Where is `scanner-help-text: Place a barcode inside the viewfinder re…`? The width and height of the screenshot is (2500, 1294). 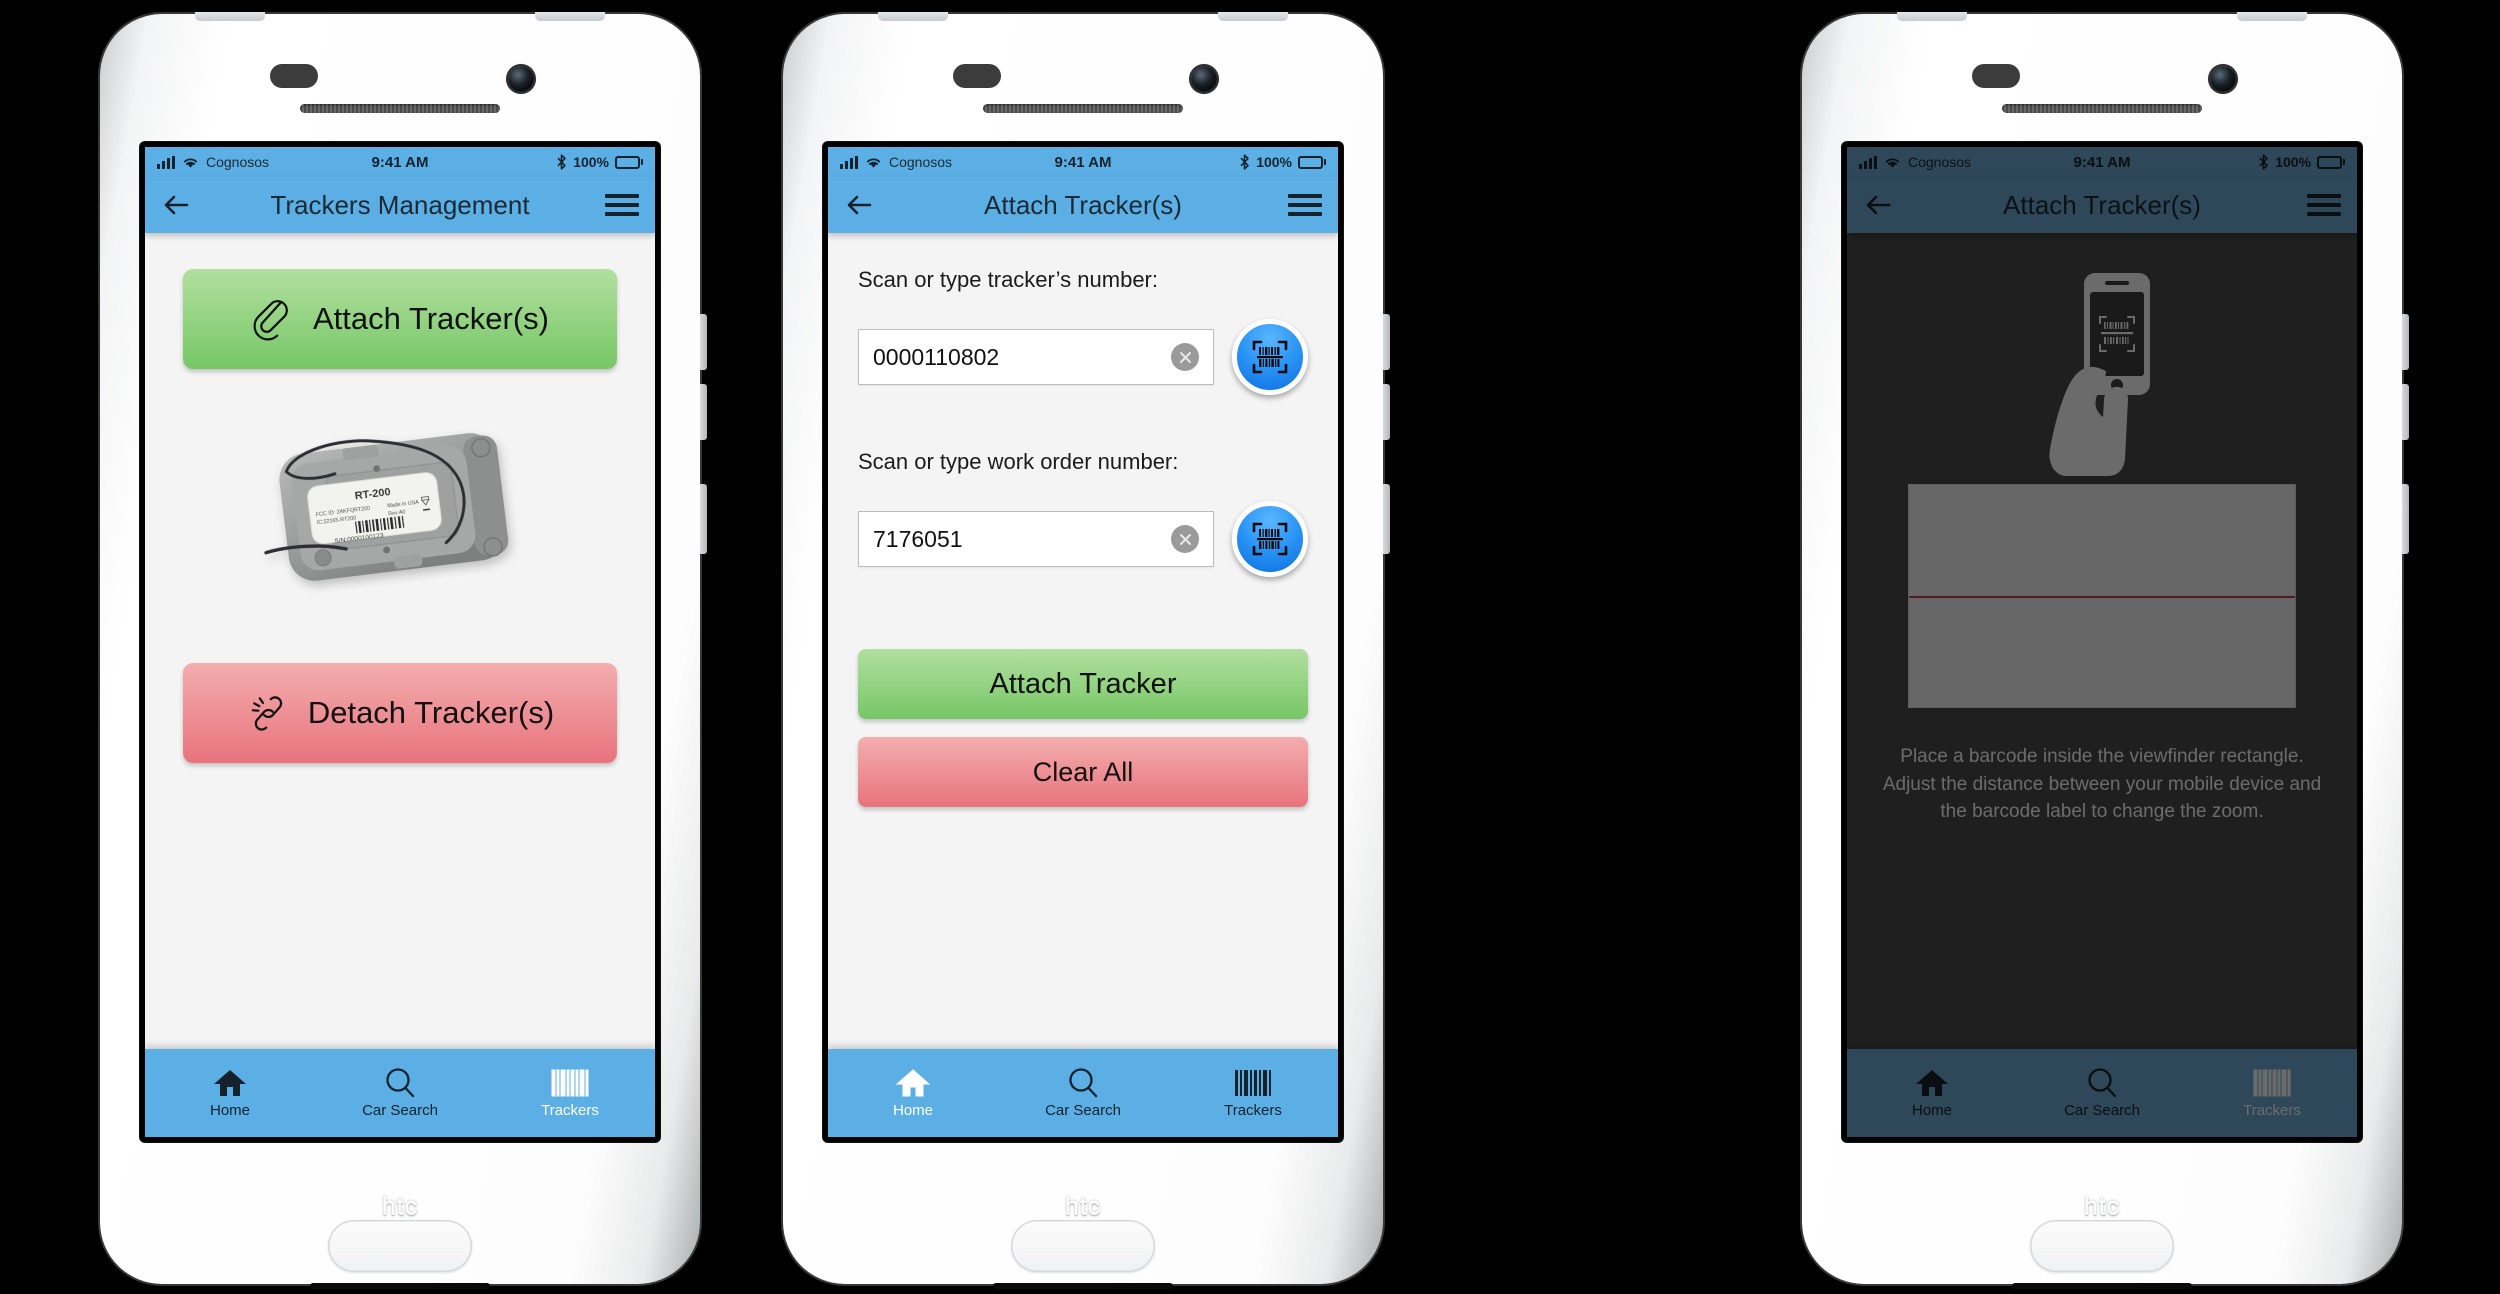
scanner-help-text: Place a barcode inside the viewfinder re… is located at coordinates (2102, 784).